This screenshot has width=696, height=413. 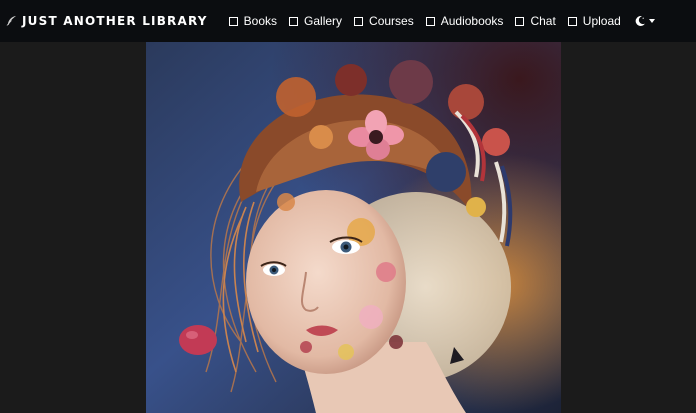 What do you see at coordinates (323, 21) in the screenshot?
I see `nav-gallery-label: Gallery` at bounding box center [323, 21].